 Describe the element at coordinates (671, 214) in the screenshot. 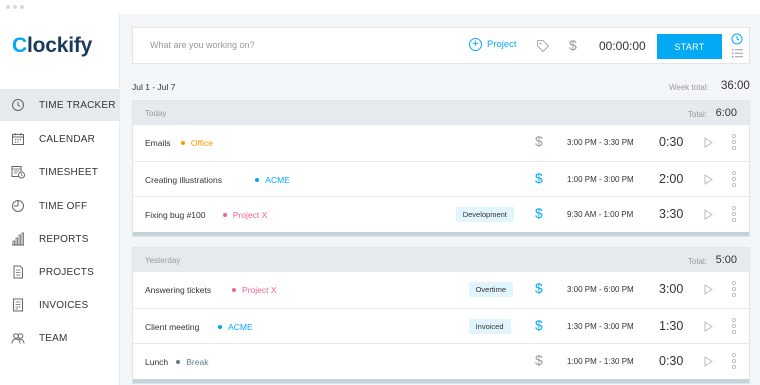

I see `entry-duration: 3:30` at that location.